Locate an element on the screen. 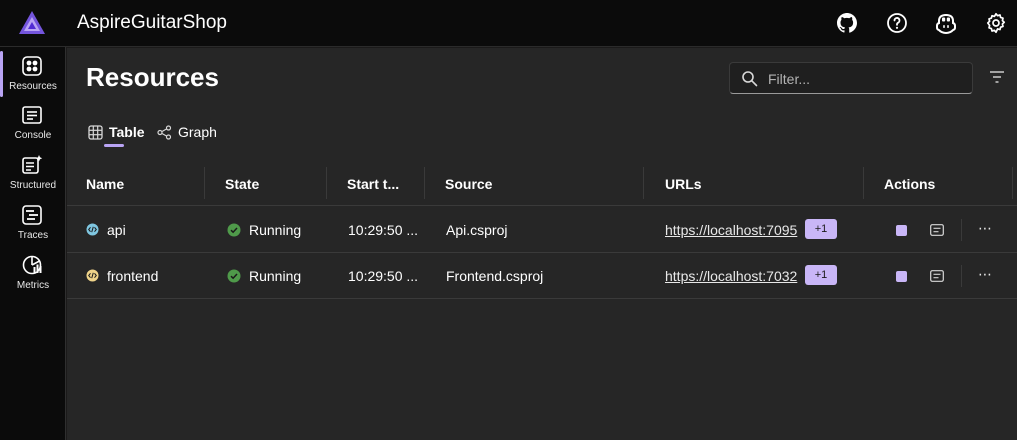  resource-source: Api.csproj is located at coordinates (477, 230).